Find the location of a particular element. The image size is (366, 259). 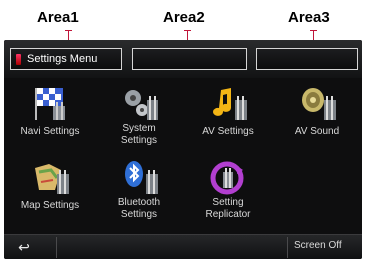

callout-area1: Area1 is located at coordinates (58, 17).